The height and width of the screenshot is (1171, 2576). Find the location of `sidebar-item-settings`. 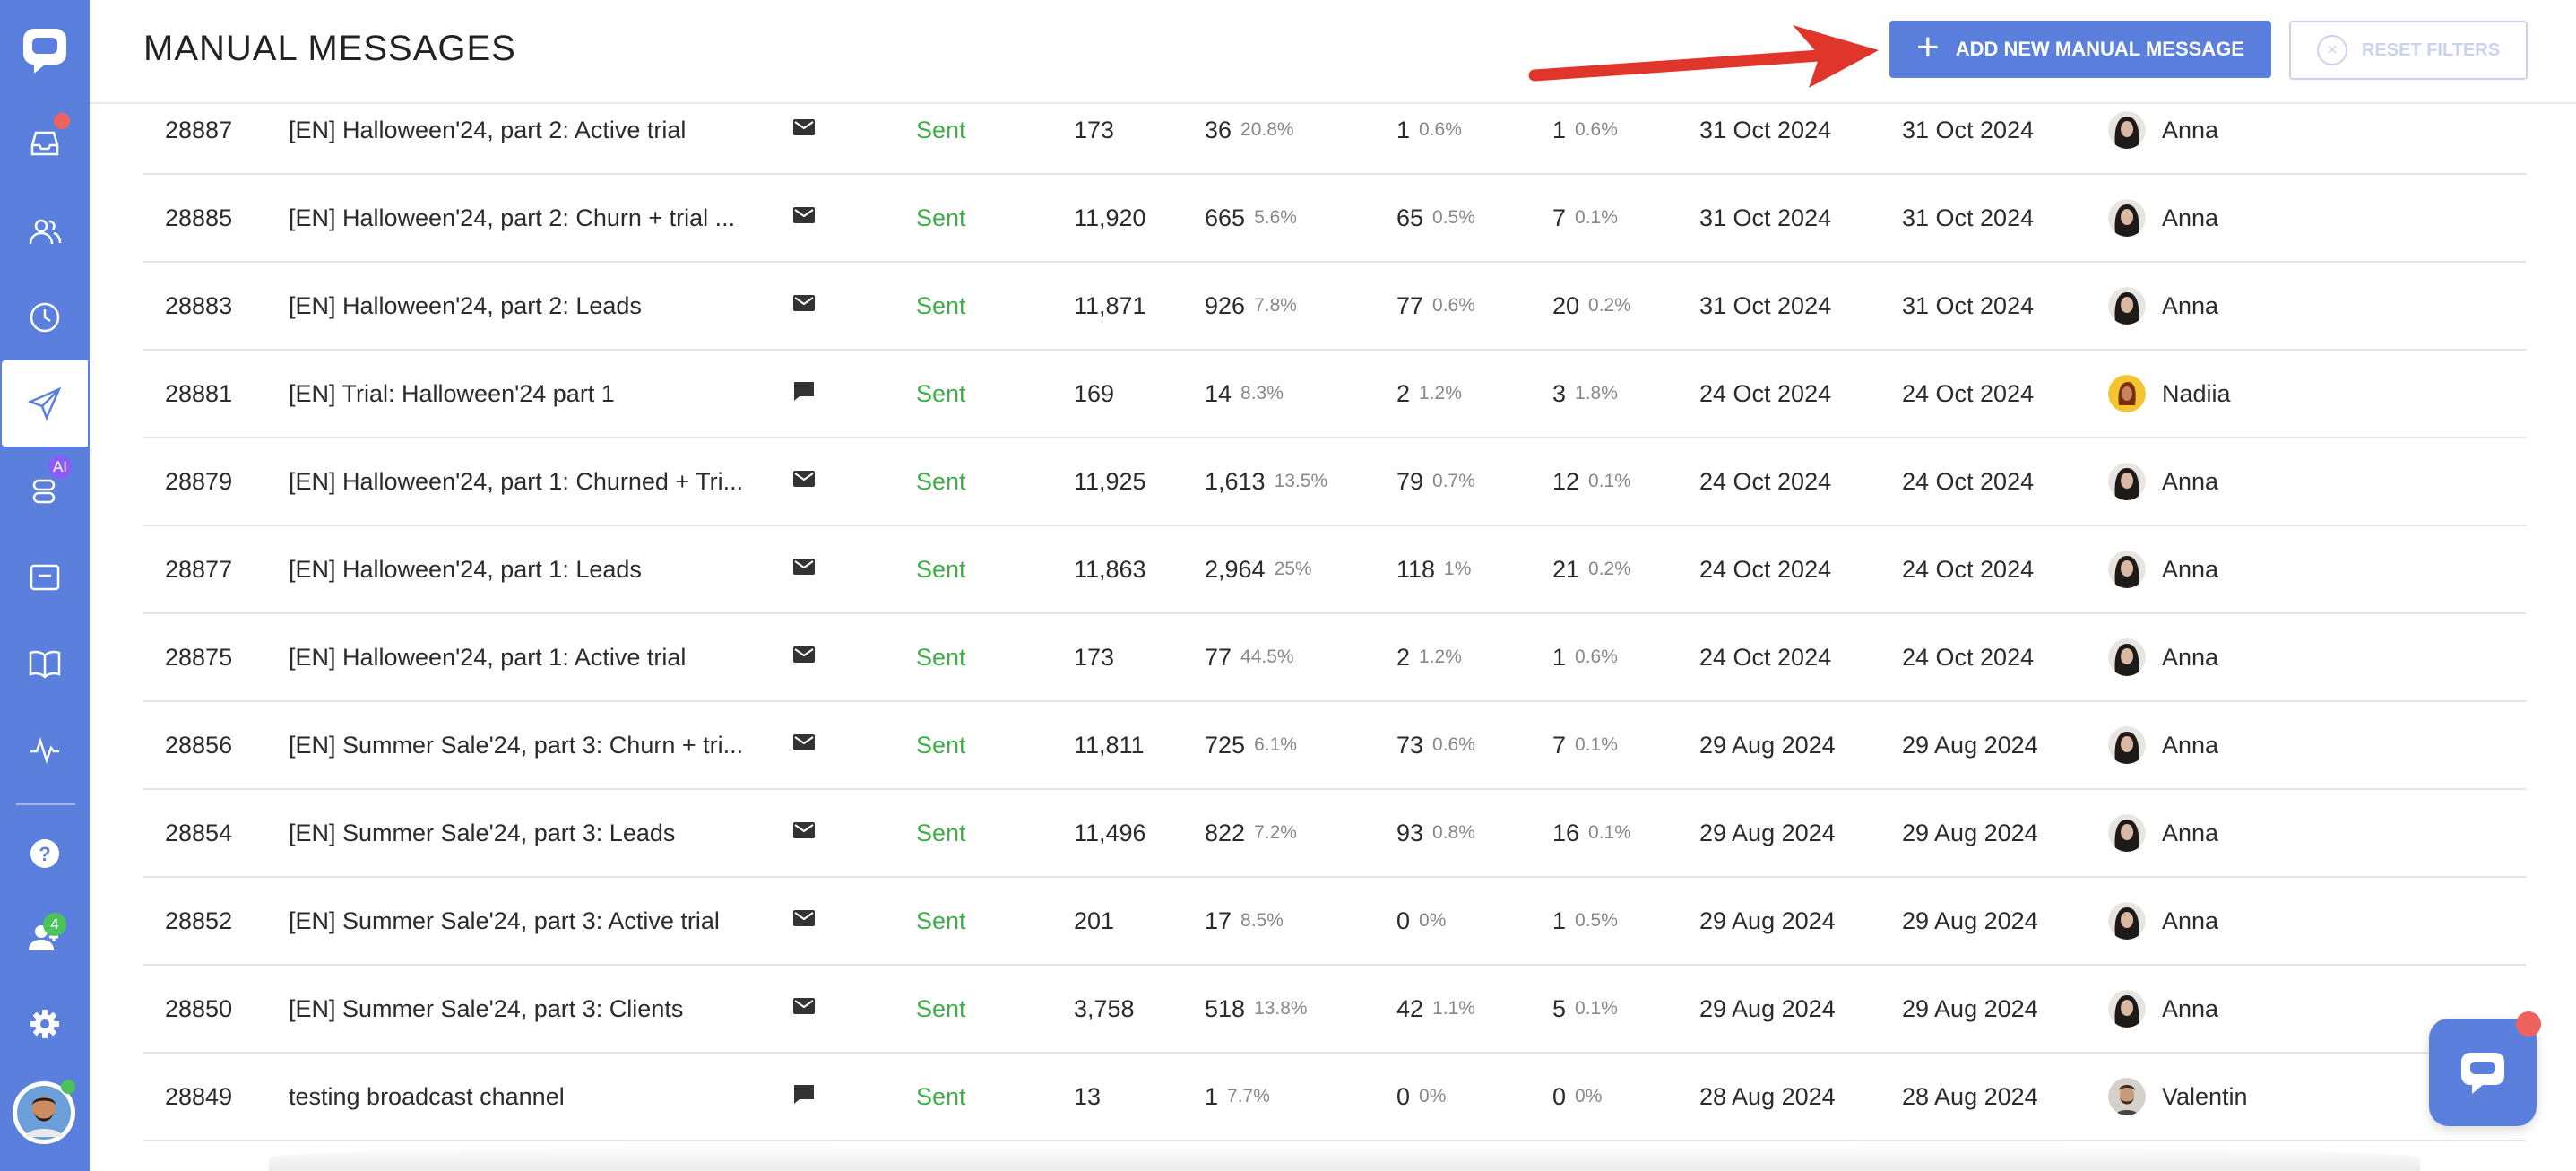

sidebar-item-settings is located at coordinates (45, 1024).